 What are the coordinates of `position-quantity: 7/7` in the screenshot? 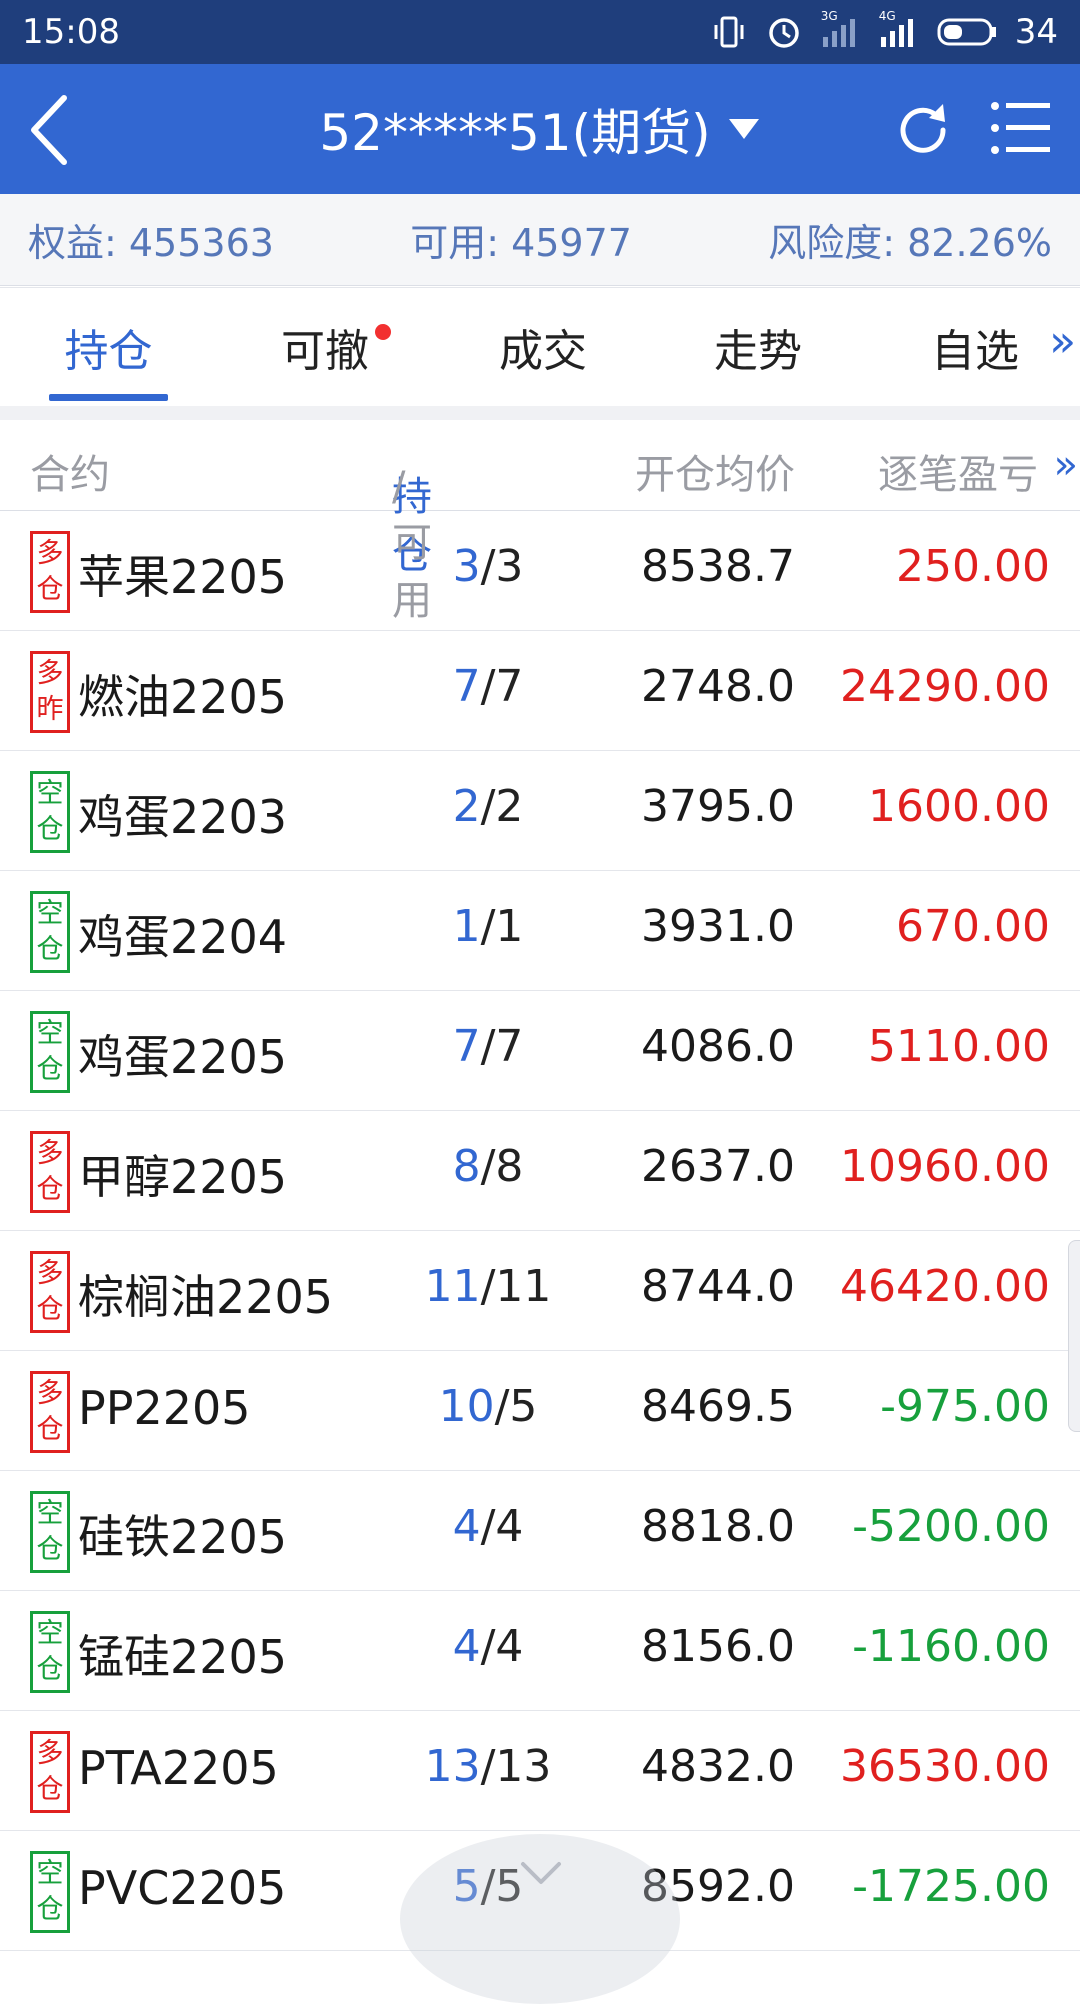 It's located at (488, 686).